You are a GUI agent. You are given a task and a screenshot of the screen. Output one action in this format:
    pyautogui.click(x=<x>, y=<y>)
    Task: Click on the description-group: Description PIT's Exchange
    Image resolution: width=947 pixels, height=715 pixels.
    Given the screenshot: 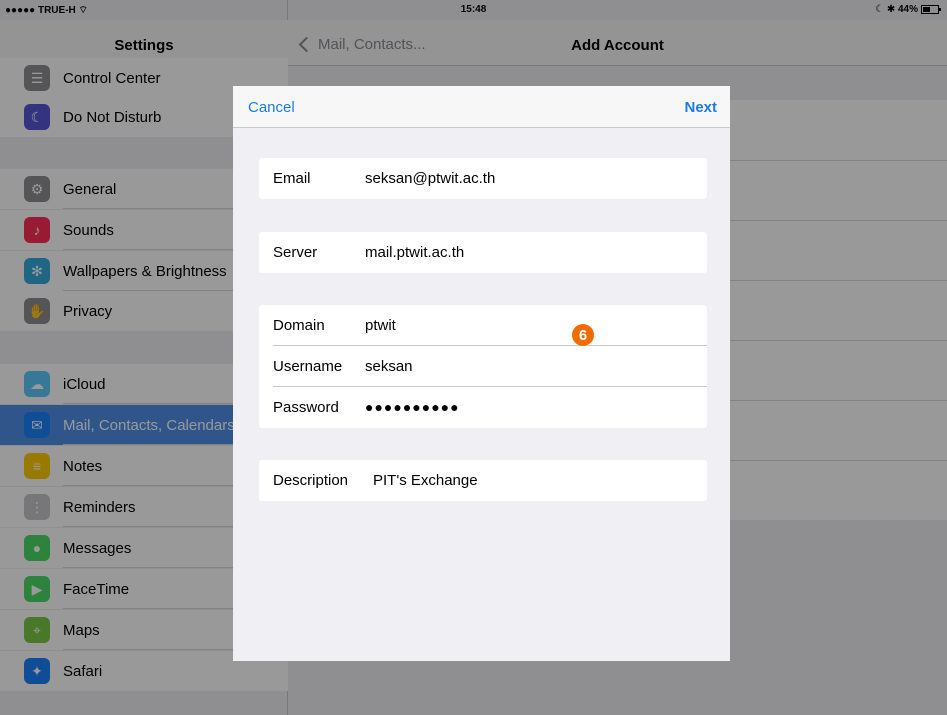 What is the action you would take?
    pyautogui.click(x=483, y=480)
    